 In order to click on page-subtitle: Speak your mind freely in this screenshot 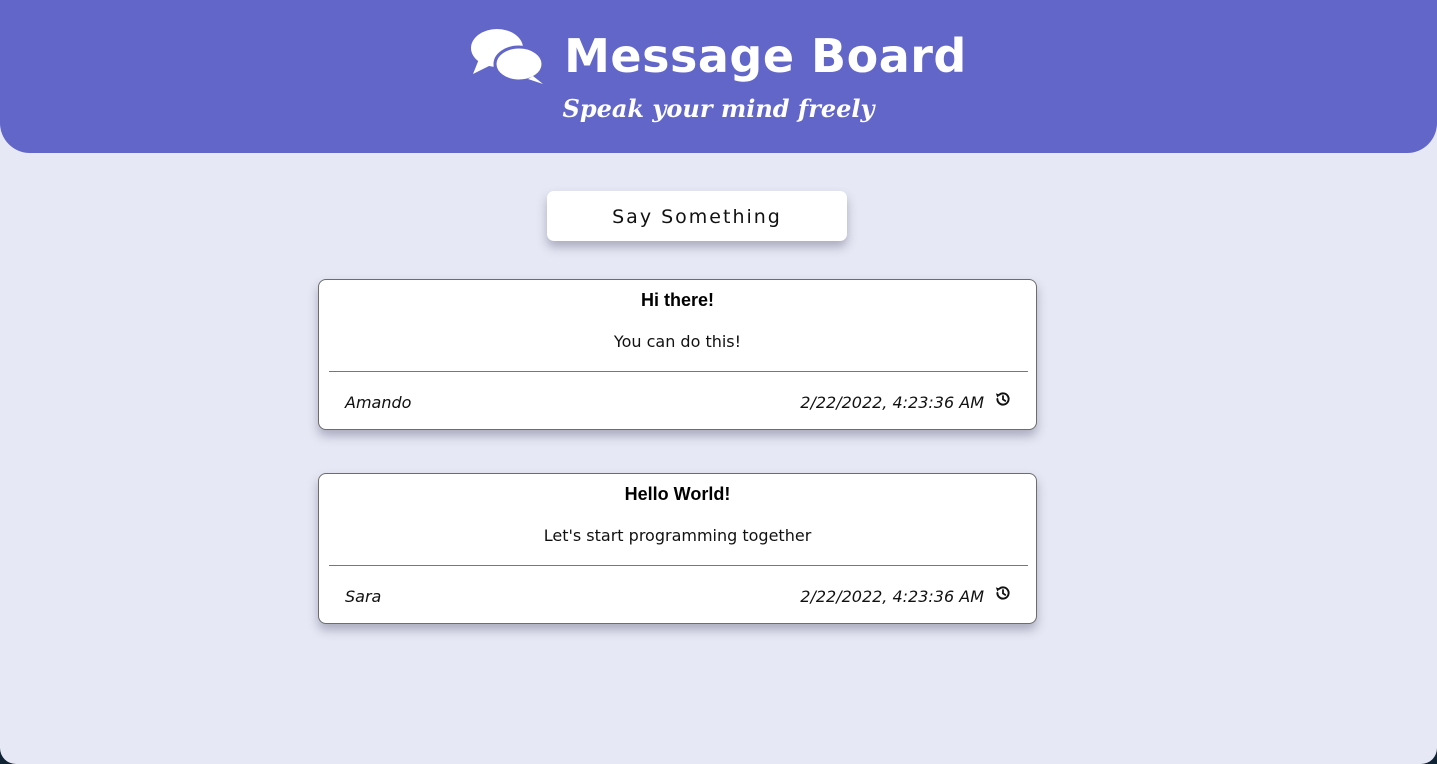, I will do `click(718, 108)`.